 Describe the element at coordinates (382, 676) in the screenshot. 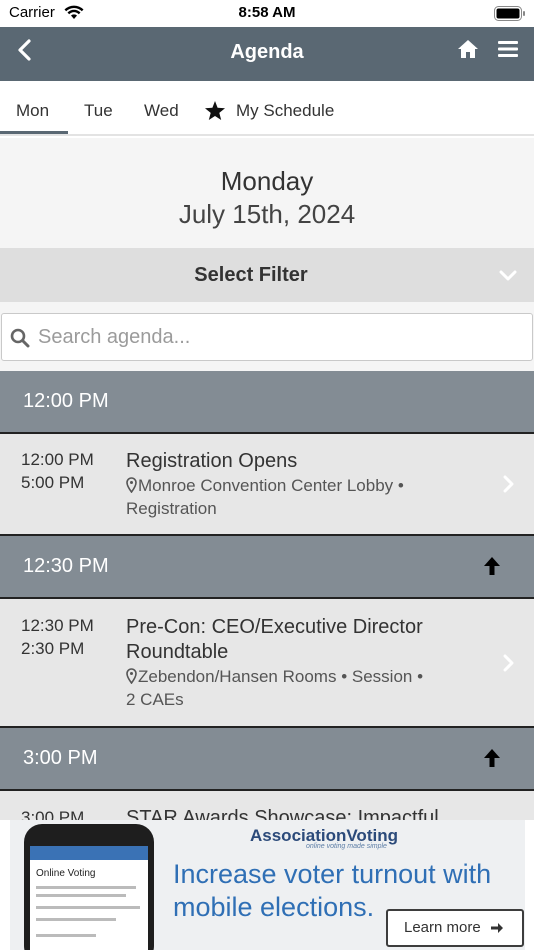

I see `session-type: Session` at that location.